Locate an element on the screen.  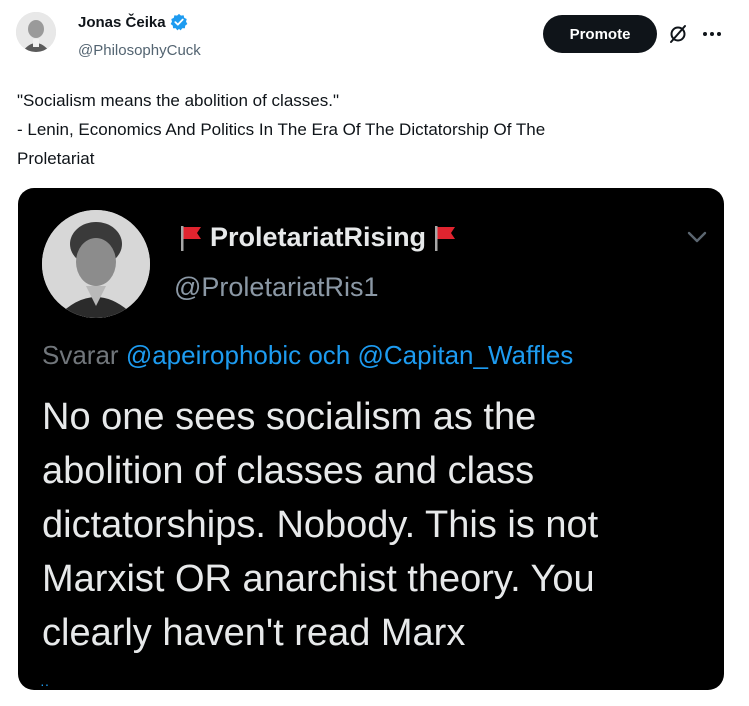
author-handle: @PhilosophyCuck is located at coordinates (139, 50).